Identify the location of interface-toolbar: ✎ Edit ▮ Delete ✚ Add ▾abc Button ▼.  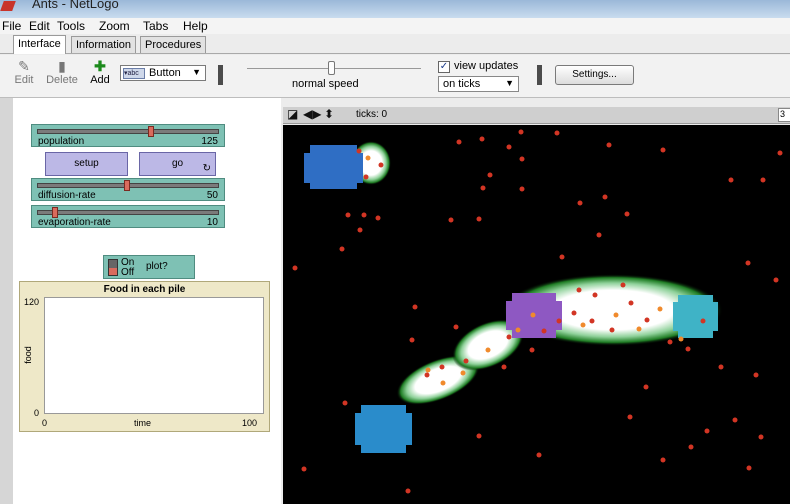
(395, 76).